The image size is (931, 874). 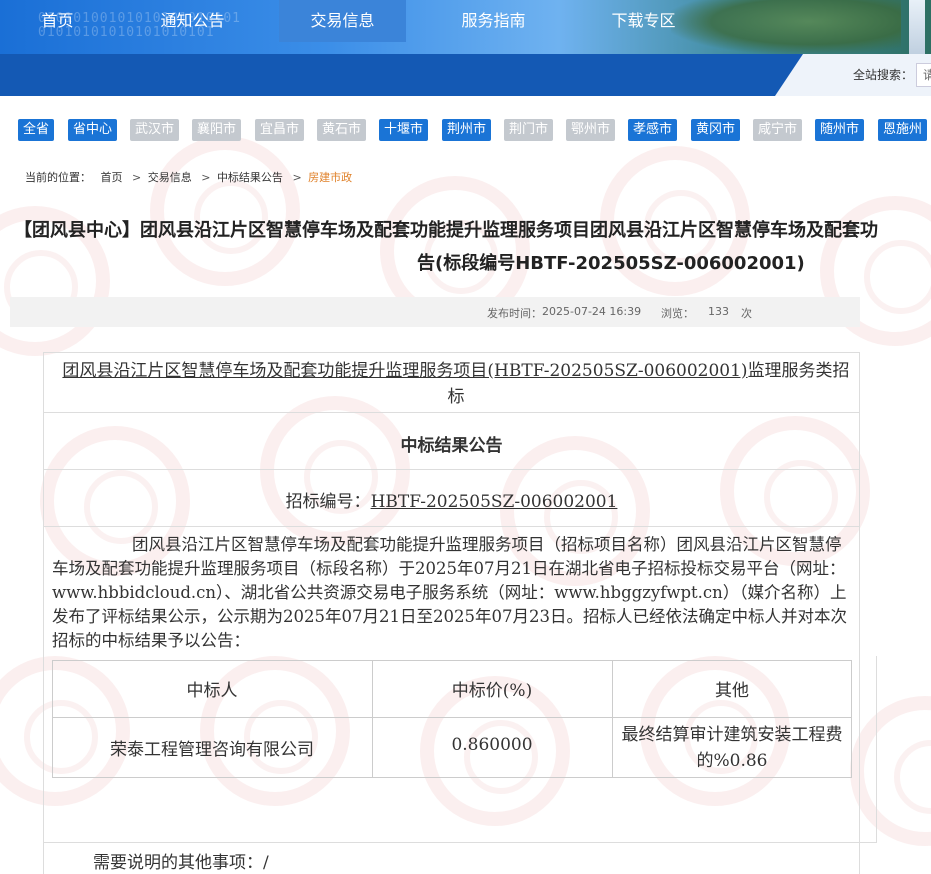 What do you see at coordinates (653, 130) in the screenshot?
I see `city-tab-xiaogan: 孝感市` at bounding box center [653, 130].